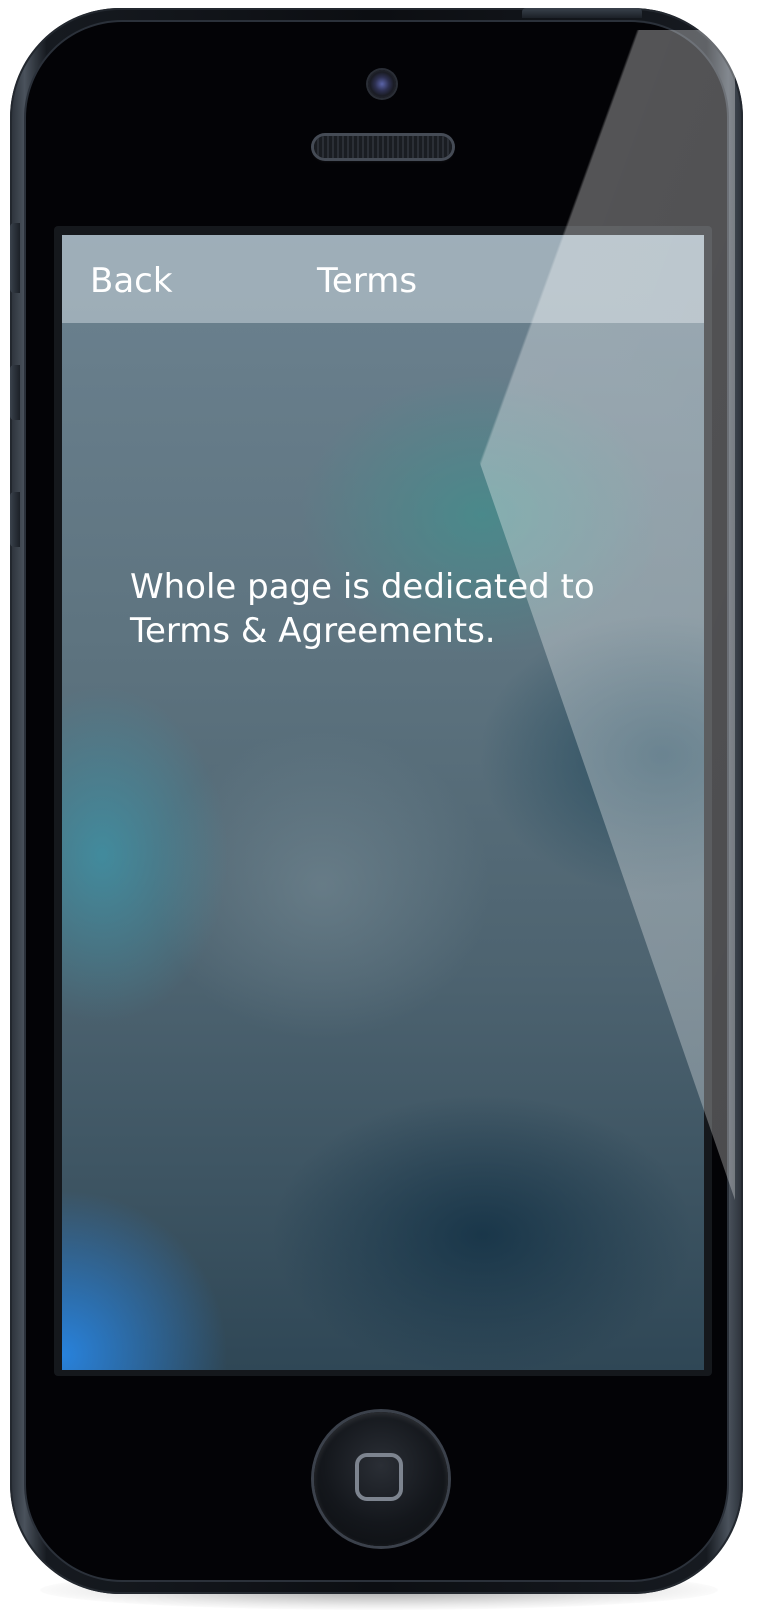  What do you see at coordinates (382, 84) in the screenshot?
I see `front-camera-icon` at bounding box center [382, 84].